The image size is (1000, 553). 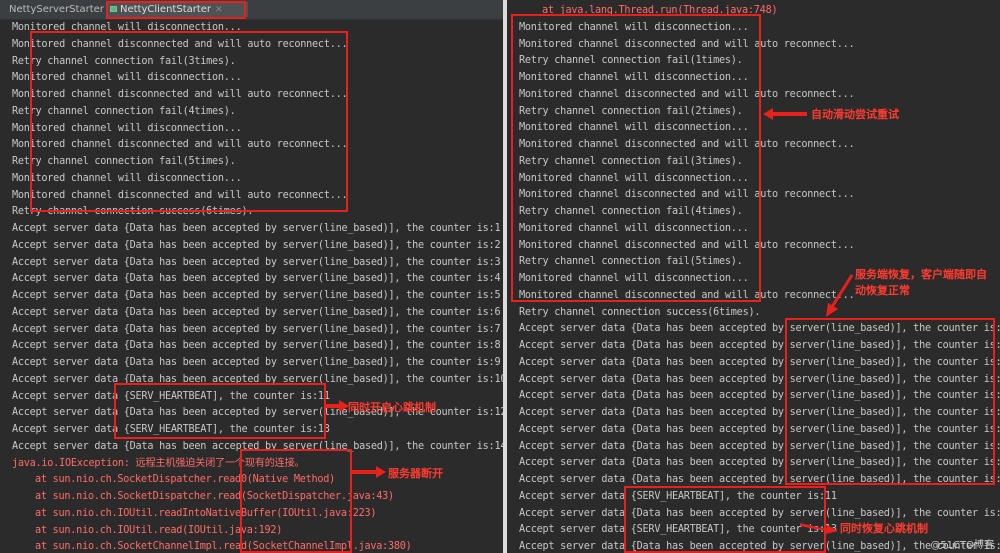 I want to click on watermark: @51CTO博客, so click(x=962, y=545).